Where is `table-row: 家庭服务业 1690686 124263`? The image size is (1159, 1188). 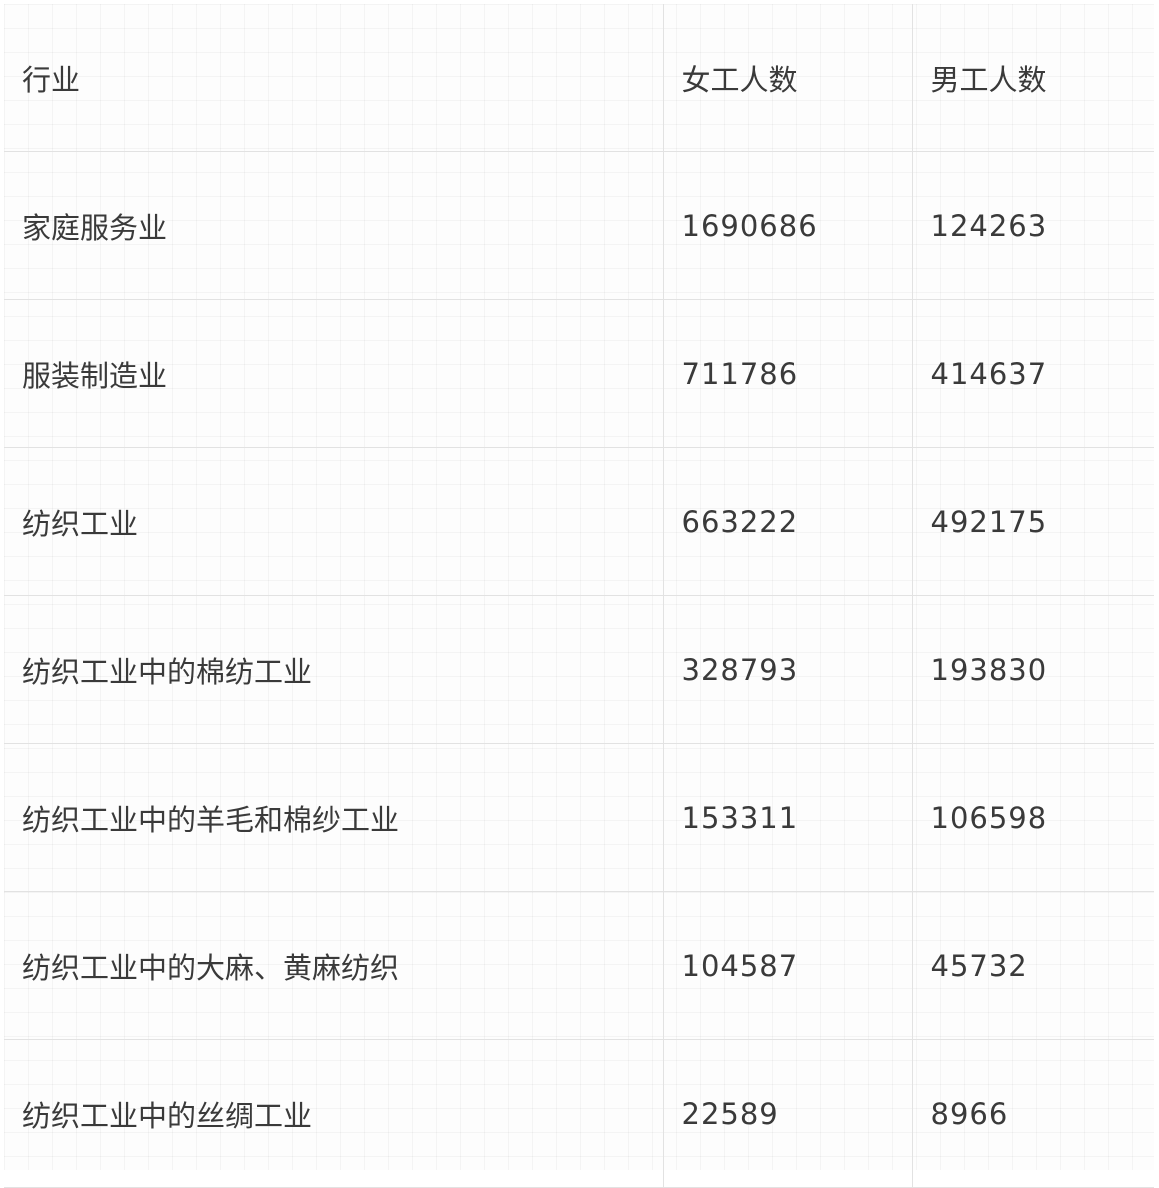 table-row: 家庭服务业 1690686 124263 is located at coordinates (579, 225).